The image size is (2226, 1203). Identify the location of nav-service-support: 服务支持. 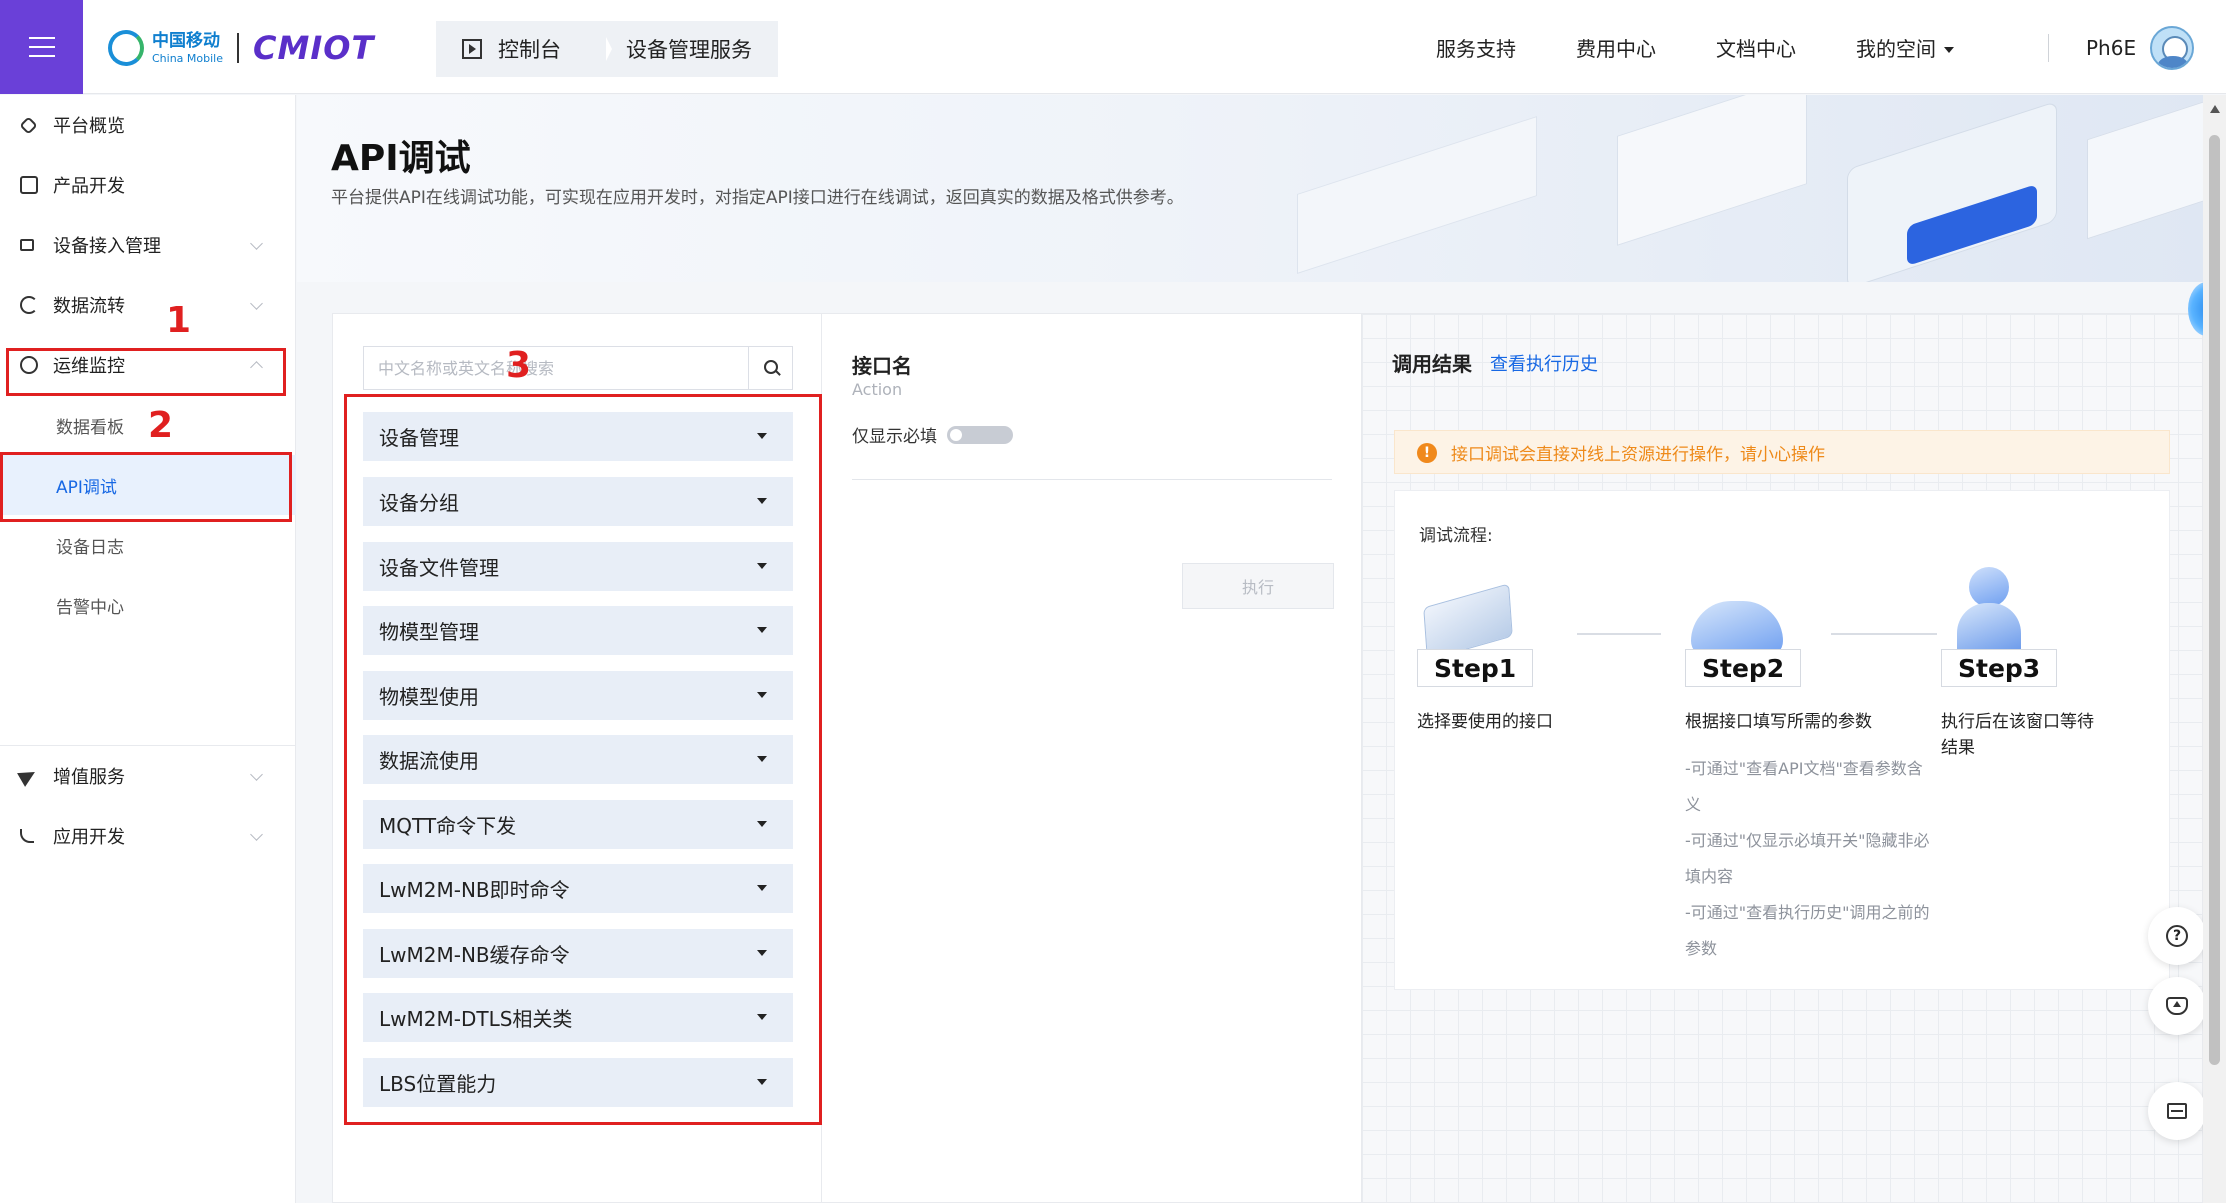
(1476, 47).